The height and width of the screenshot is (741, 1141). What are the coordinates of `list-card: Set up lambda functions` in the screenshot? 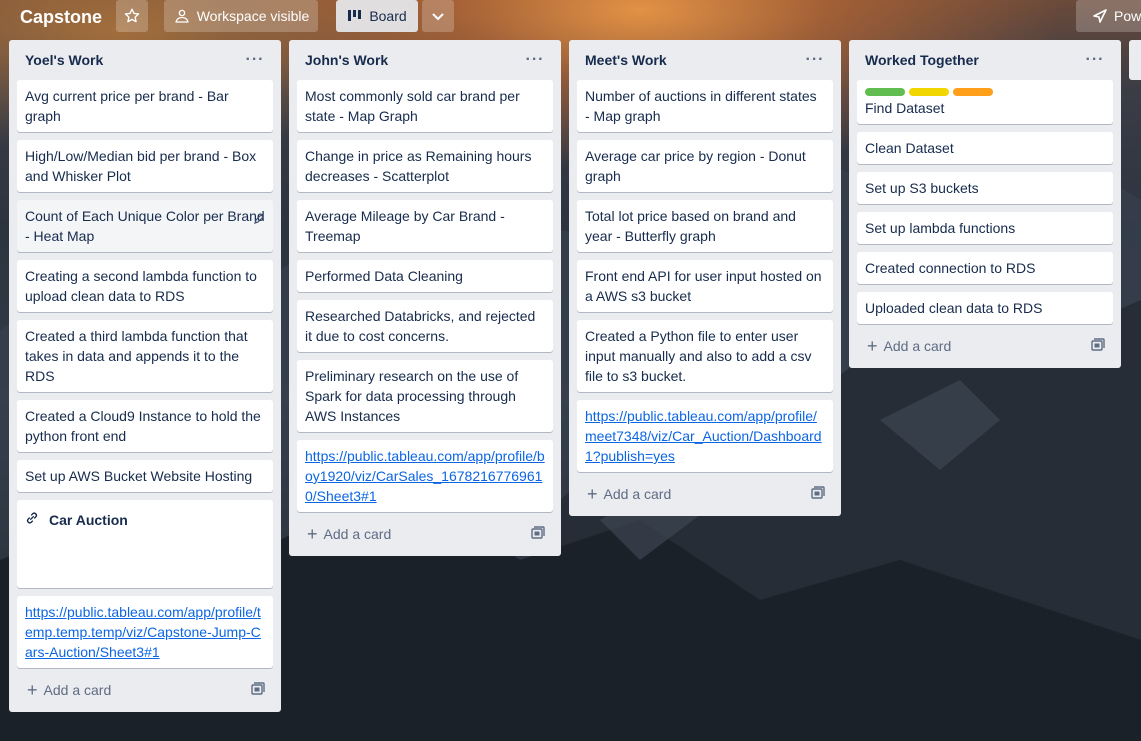 It's located at (985, 228).